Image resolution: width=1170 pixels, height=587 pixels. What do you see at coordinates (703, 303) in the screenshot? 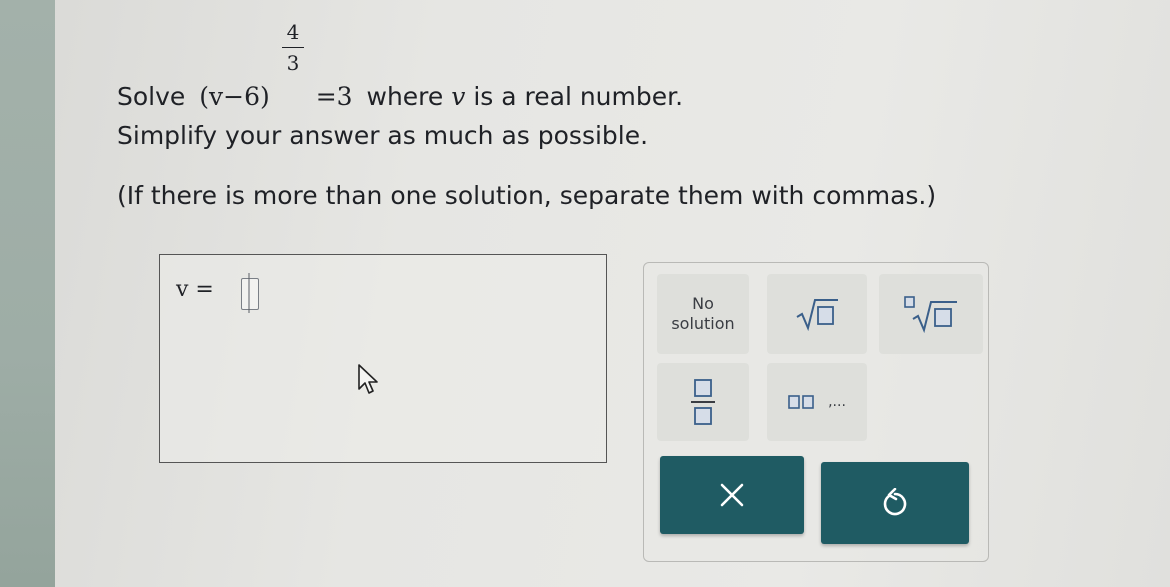
I see `no-solution-label-line1: No` at bounding box center [703, 303].